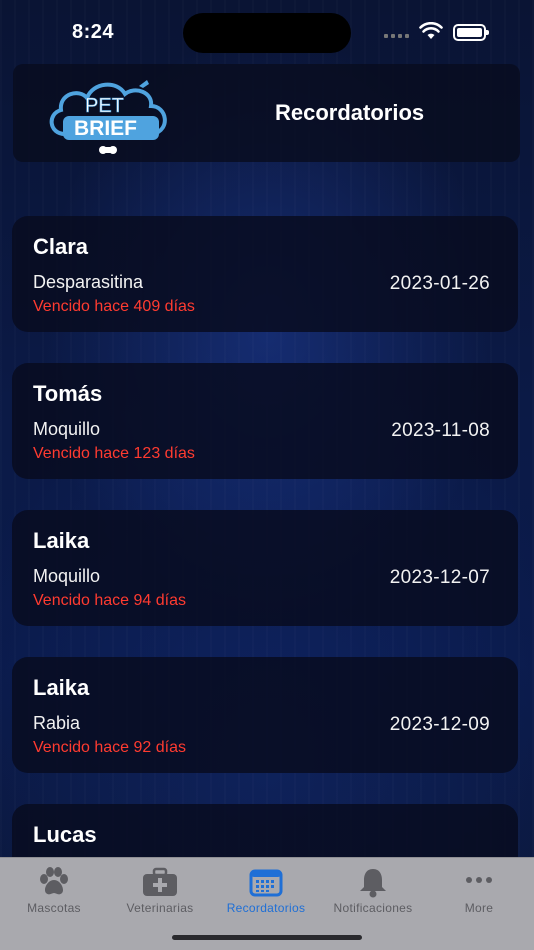  What do you see at coordinates (439, 577) in the screenshot?
I see `due-date: 2023-12-07` at bounding box center [439, 577].